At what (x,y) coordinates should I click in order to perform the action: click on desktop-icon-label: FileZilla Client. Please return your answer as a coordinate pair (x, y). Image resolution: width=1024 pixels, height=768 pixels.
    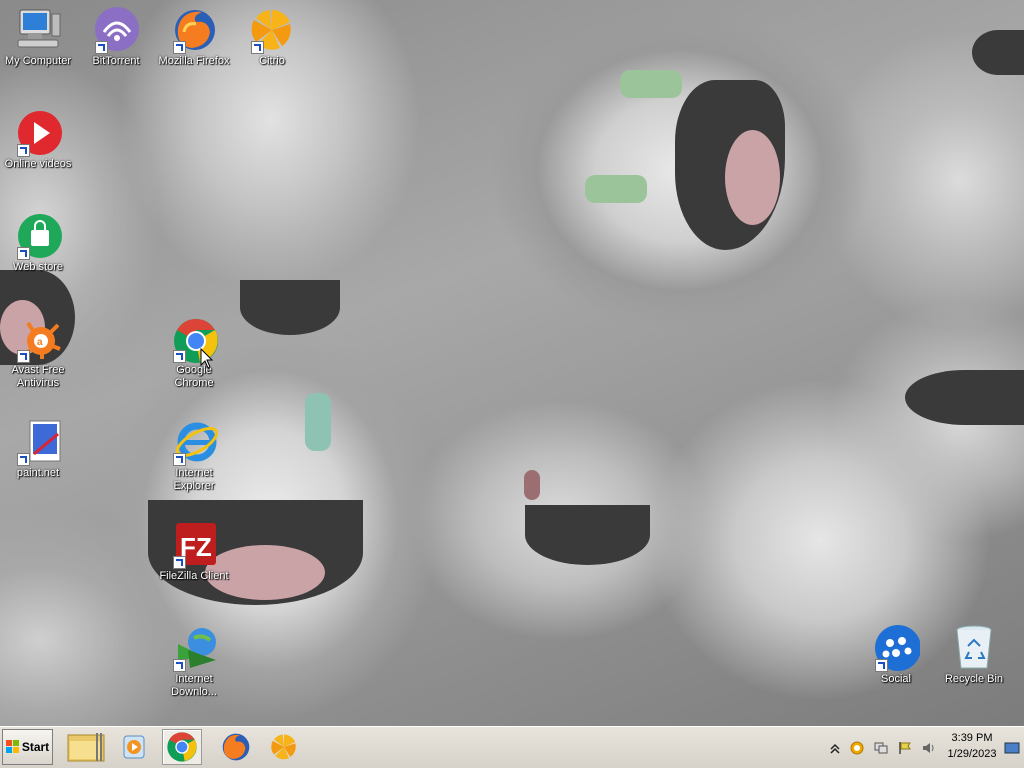
    Looking at the image, I should click on (194, 576).